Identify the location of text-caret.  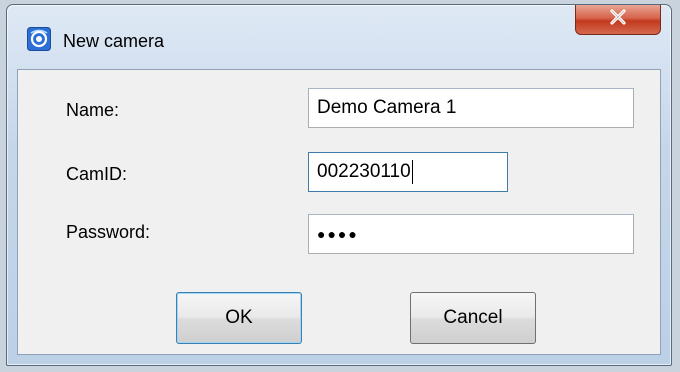
(412, 171).